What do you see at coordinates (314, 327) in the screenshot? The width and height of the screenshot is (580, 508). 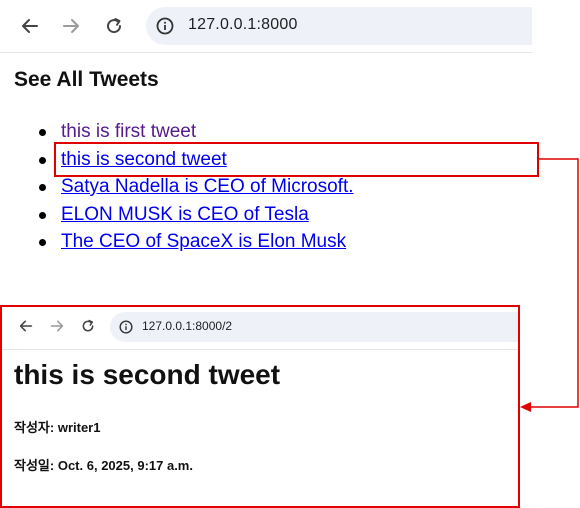 I see `address-bar-detail: 127.0.0.1:8000/2` at bounding box center [314, 327].